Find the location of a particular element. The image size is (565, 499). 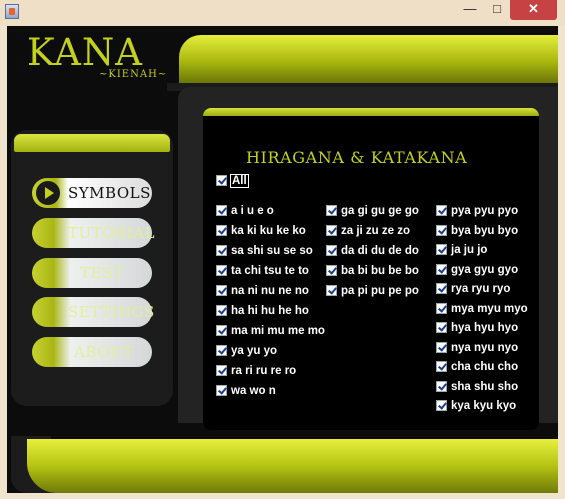

checkbox-group: ha hi hu he ho is located at coordinates (262, 311).